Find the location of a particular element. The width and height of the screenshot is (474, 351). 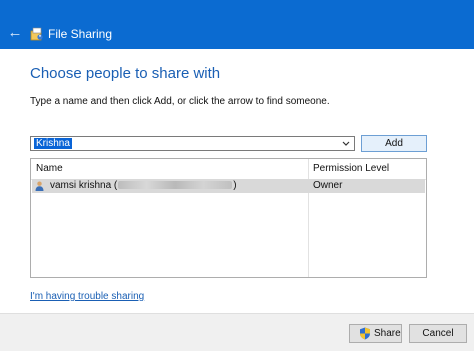

row-permission: Owner is located at coordinates (327, 186).